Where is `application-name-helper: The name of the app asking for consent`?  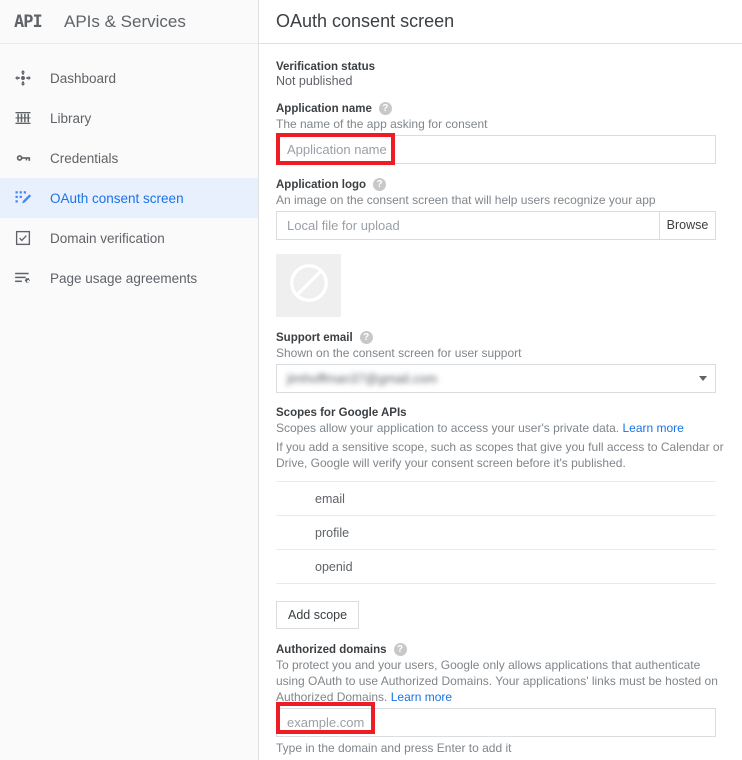 application-name-helper: The name of the app asking for consent is located at coordinates (382, 124).